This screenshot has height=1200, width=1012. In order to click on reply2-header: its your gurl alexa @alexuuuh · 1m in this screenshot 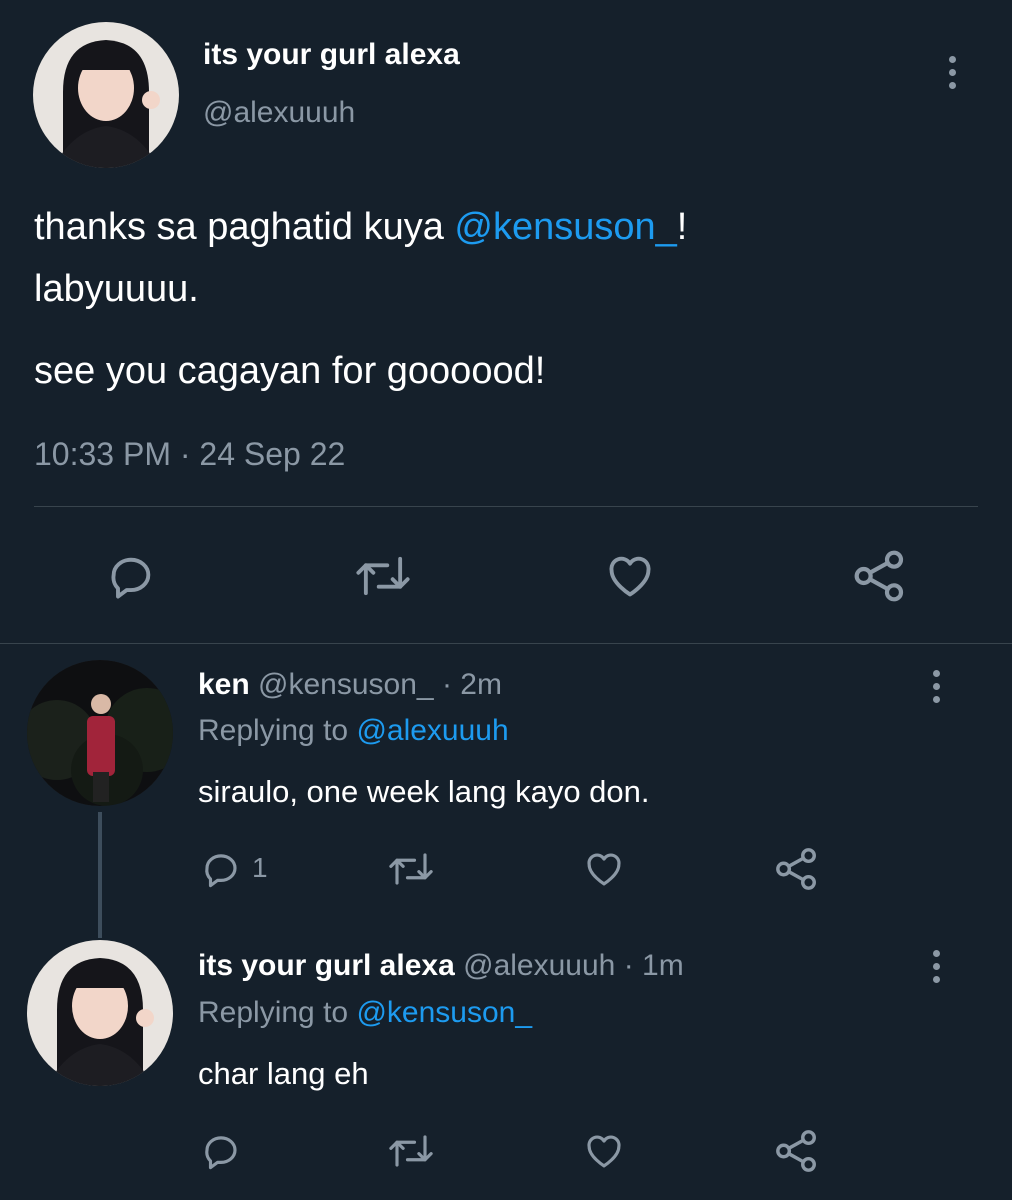, I will do `click(441, 966)`.